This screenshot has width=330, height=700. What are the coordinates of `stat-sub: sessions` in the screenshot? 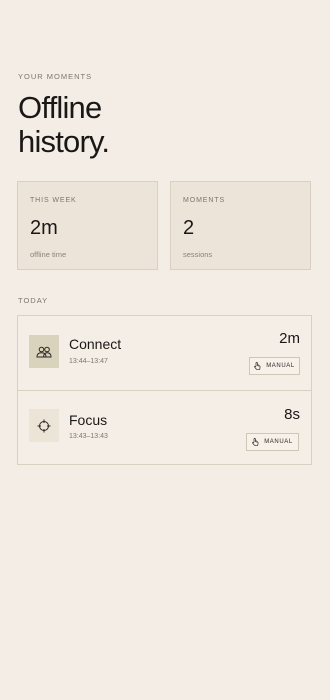 It's located at (198, 254).